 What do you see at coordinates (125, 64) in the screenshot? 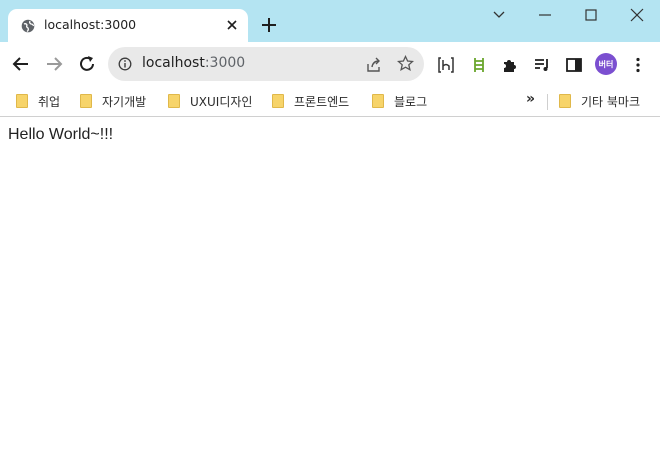
I see `info-icon` at bounding box center [125, 64].